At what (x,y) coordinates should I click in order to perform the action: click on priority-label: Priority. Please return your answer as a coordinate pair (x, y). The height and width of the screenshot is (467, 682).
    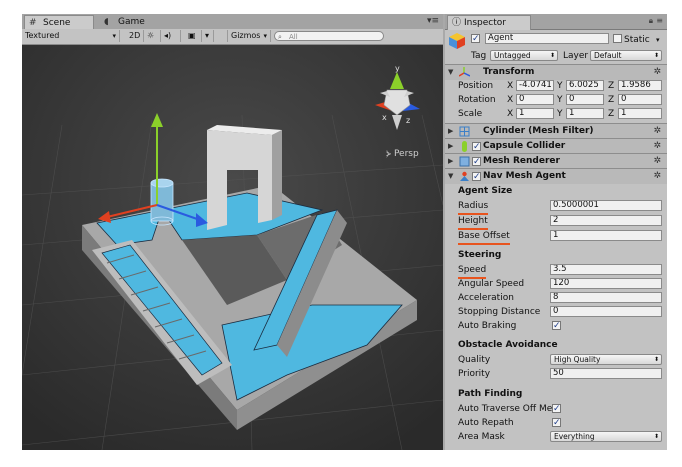
    Looking at the image, I should click on (474, 374).